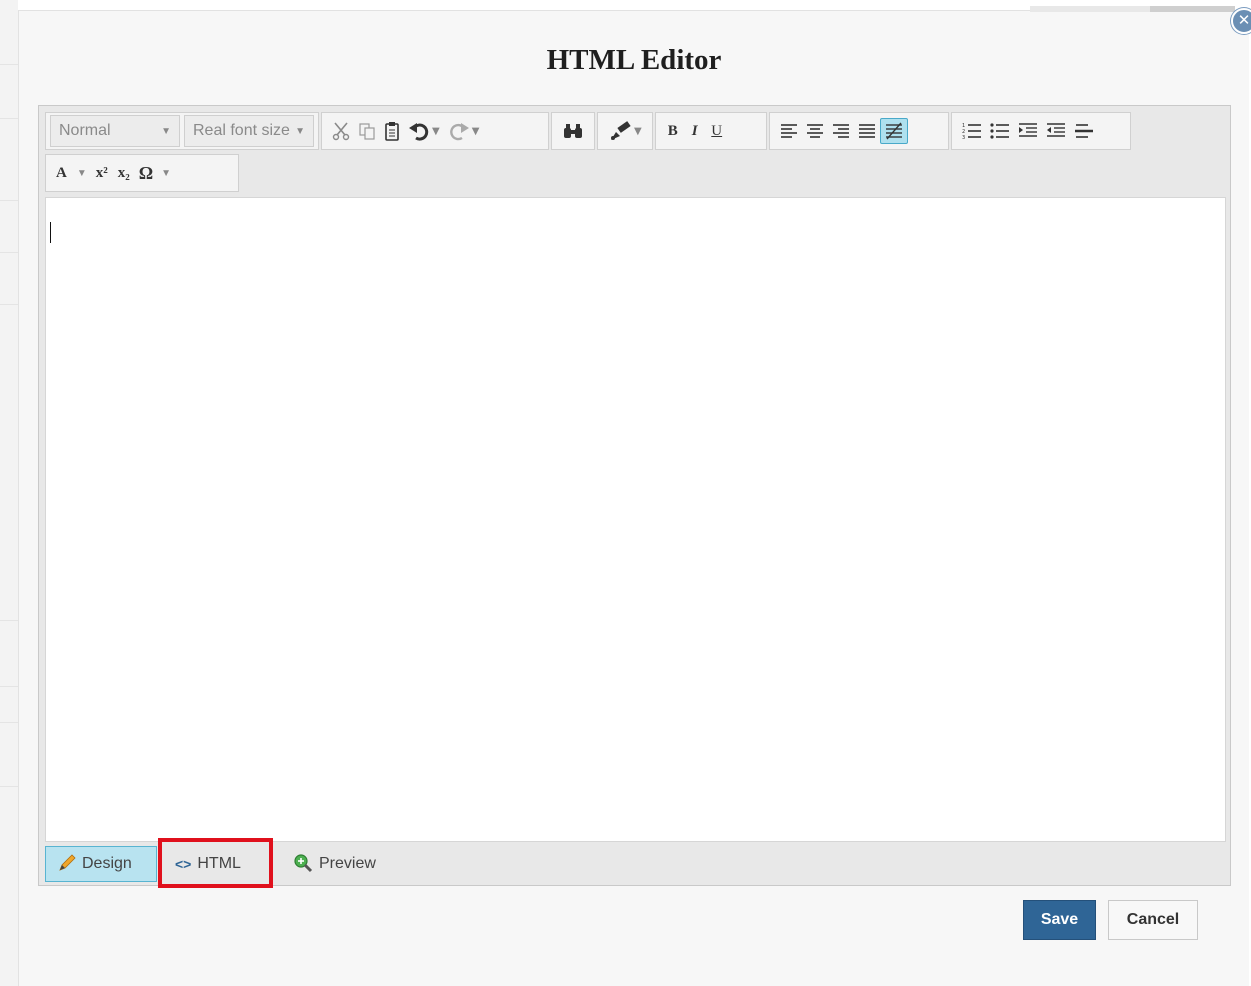  I want to click on toolbar-group-fonts: A ▼ x² x₂ Ω ▼, so click(142, 173).